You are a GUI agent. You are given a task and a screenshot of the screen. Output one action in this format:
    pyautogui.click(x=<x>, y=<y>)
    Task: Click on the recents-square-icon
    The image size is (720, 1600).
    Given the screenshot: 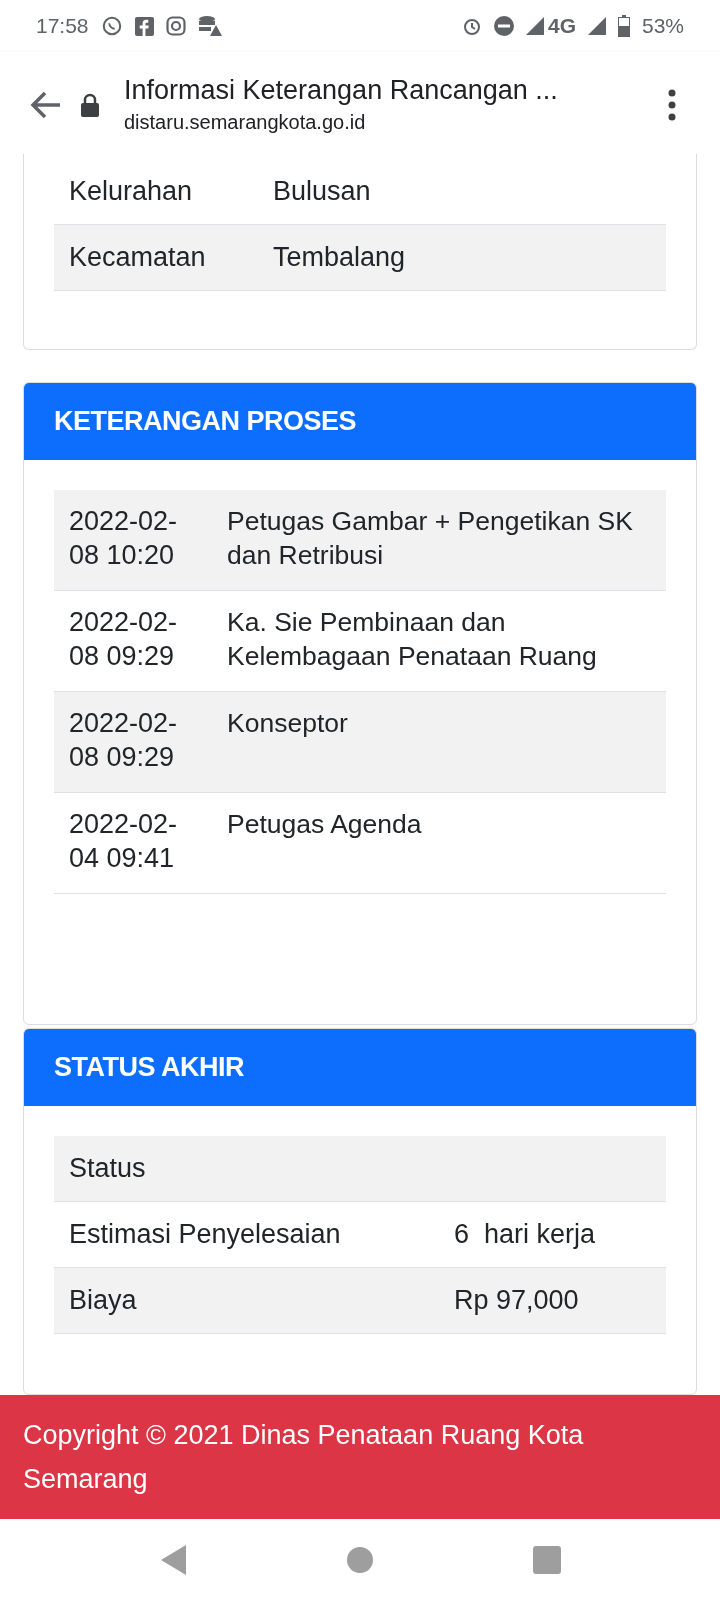 What is the action you would take?
    pyautogui.click(x=546, y=1559)
    